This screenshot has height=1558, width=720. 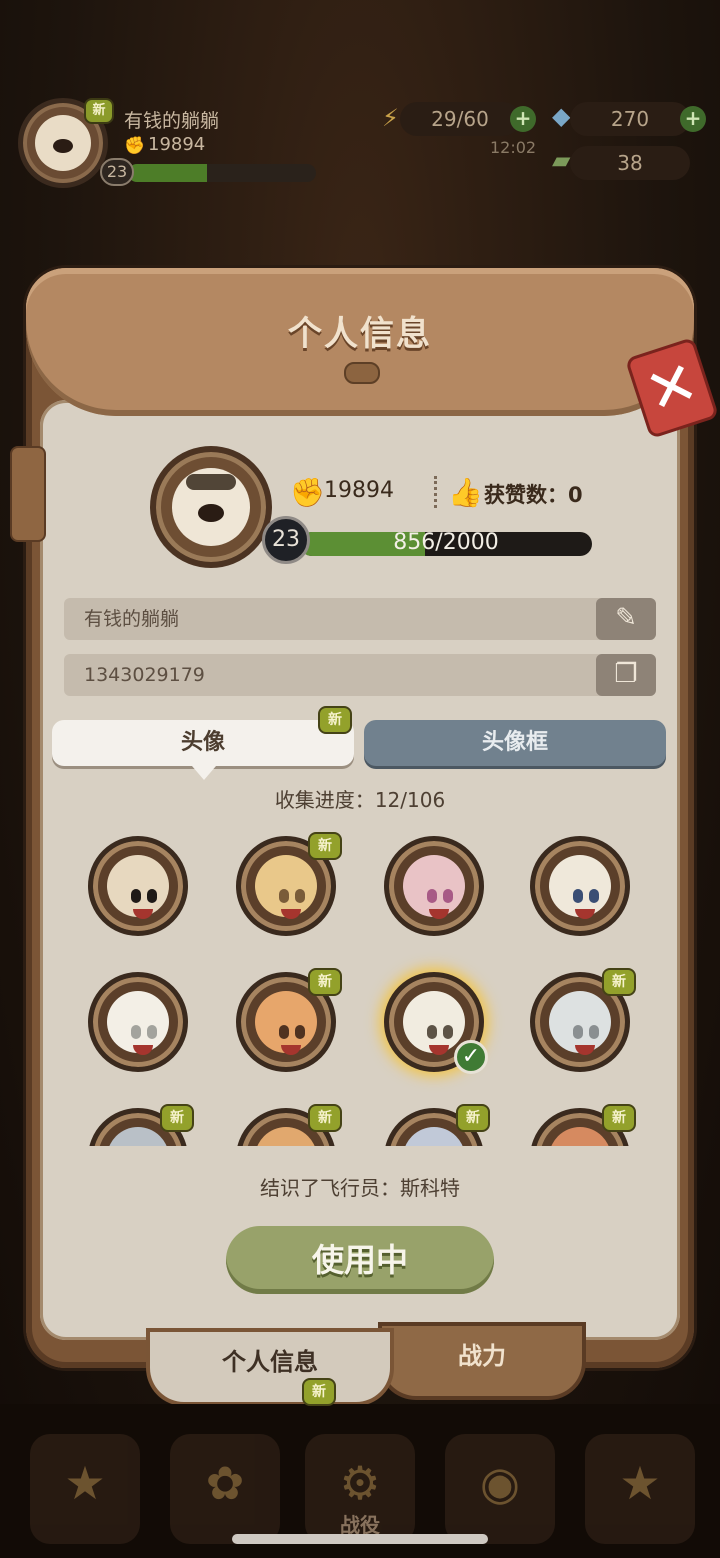 What do you see at coordinates (360, 1188) in the screenshot?
I see `avatar-description: 结识了飞行员：斯科特` at bounding box center [360, 1188].